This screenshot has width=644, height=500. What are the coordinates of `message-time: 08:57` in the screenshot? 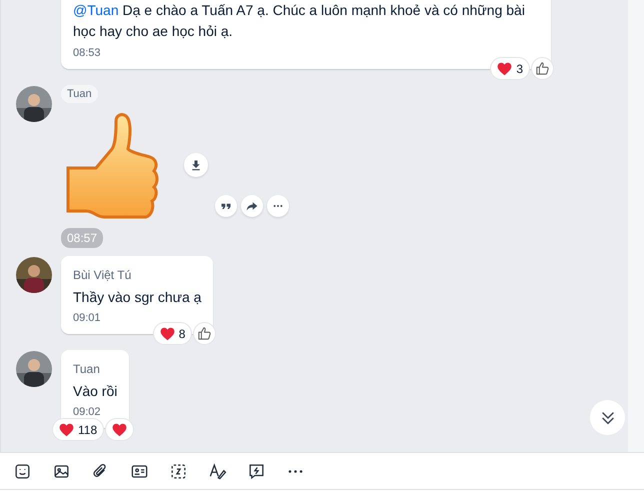 It's located at (82, 238).